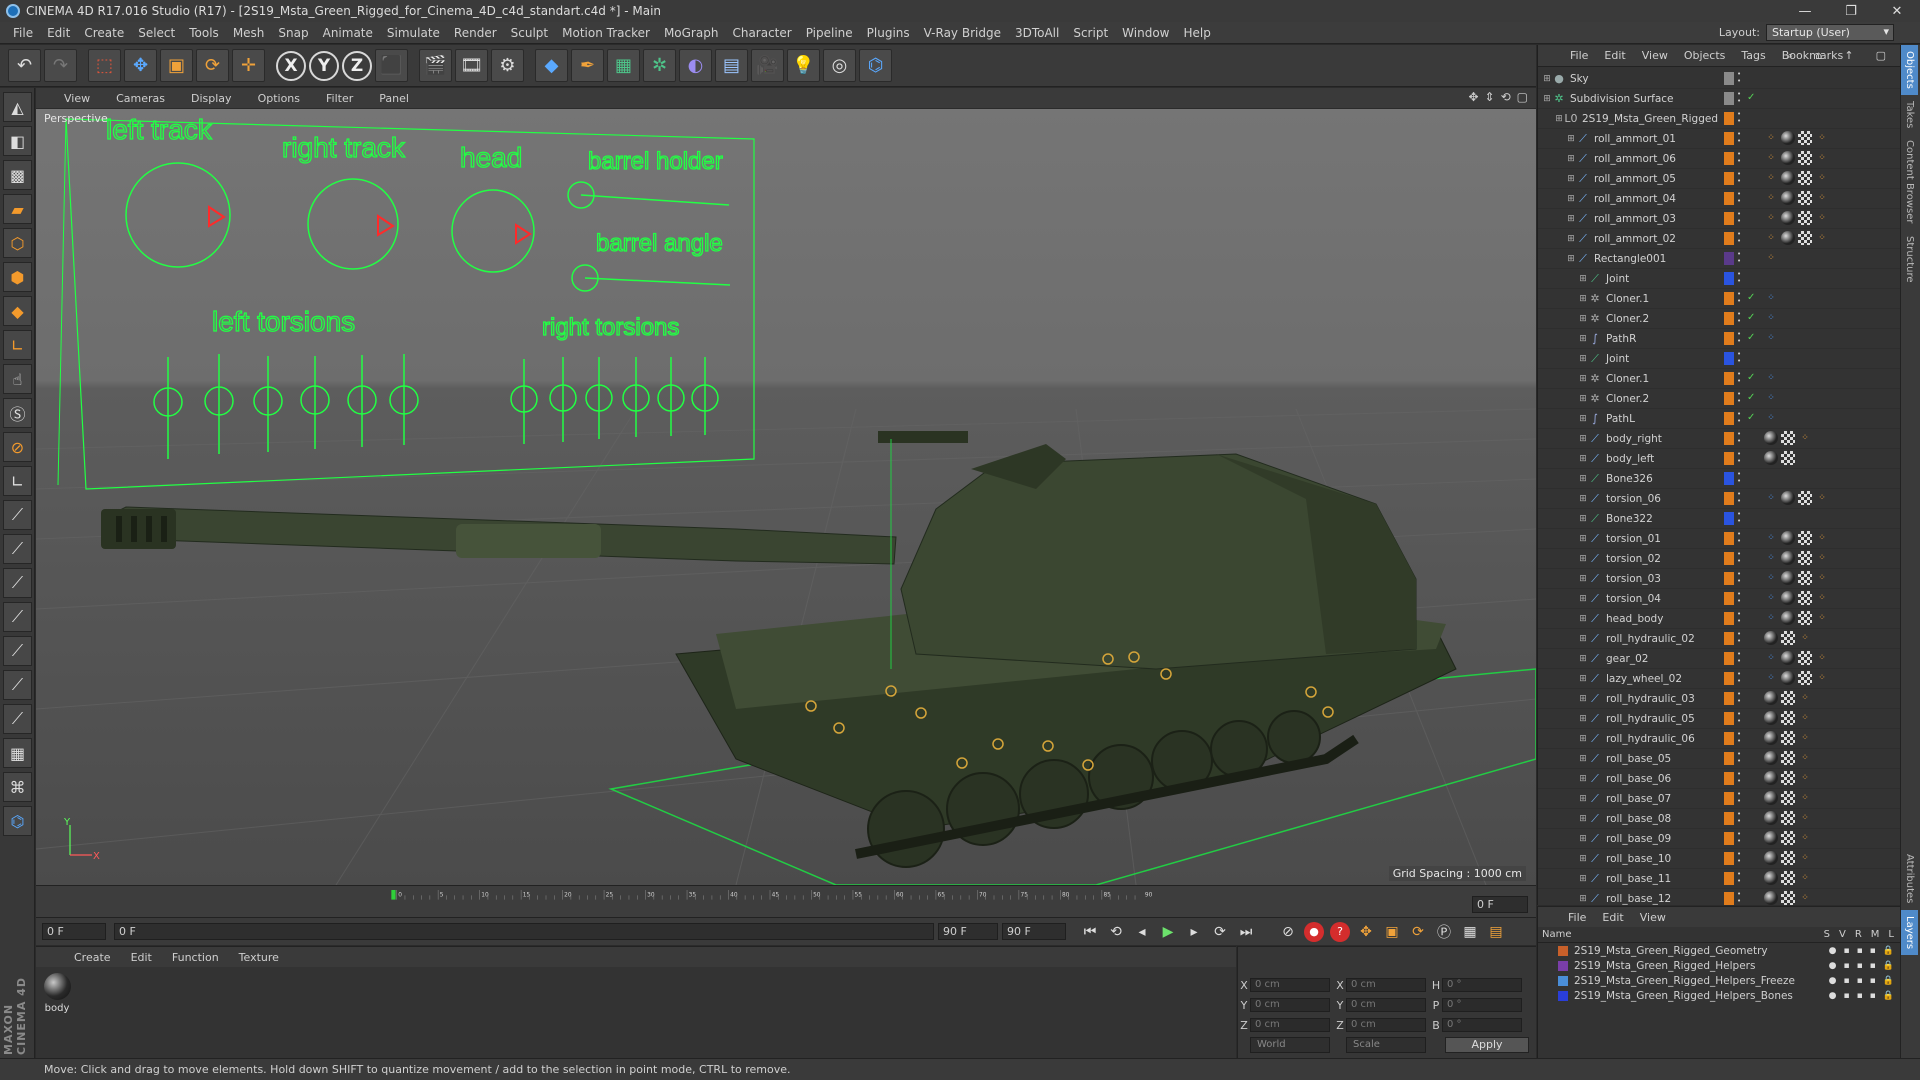 This screenshot has width=1920, height=1080. Describe the element at coordinates (1719, 259) in the screenshot. I see `object-row: ⊞ ⟋ Rectangle001 • • ⁘` at that location.